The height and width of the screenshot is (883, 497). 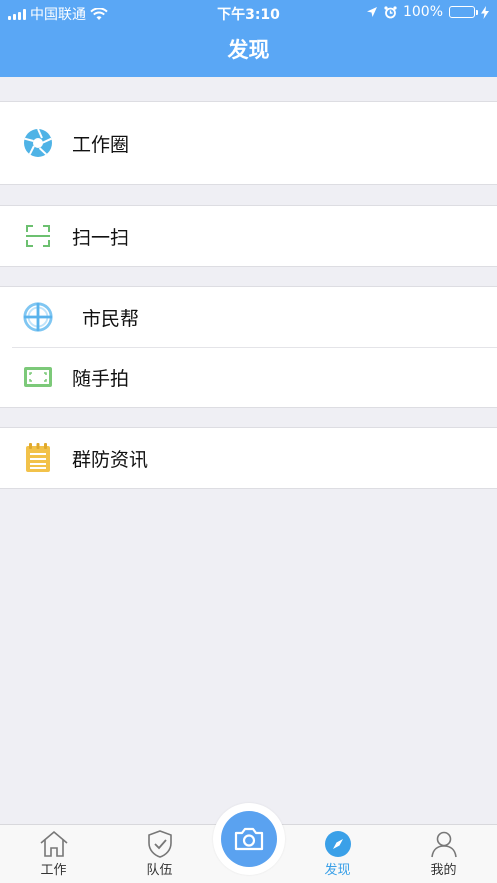 What do you see at coordinates (101, 237) in the screenshot?
I see `menu-item-label: 扫一扫` at bounding box center [101, 237].